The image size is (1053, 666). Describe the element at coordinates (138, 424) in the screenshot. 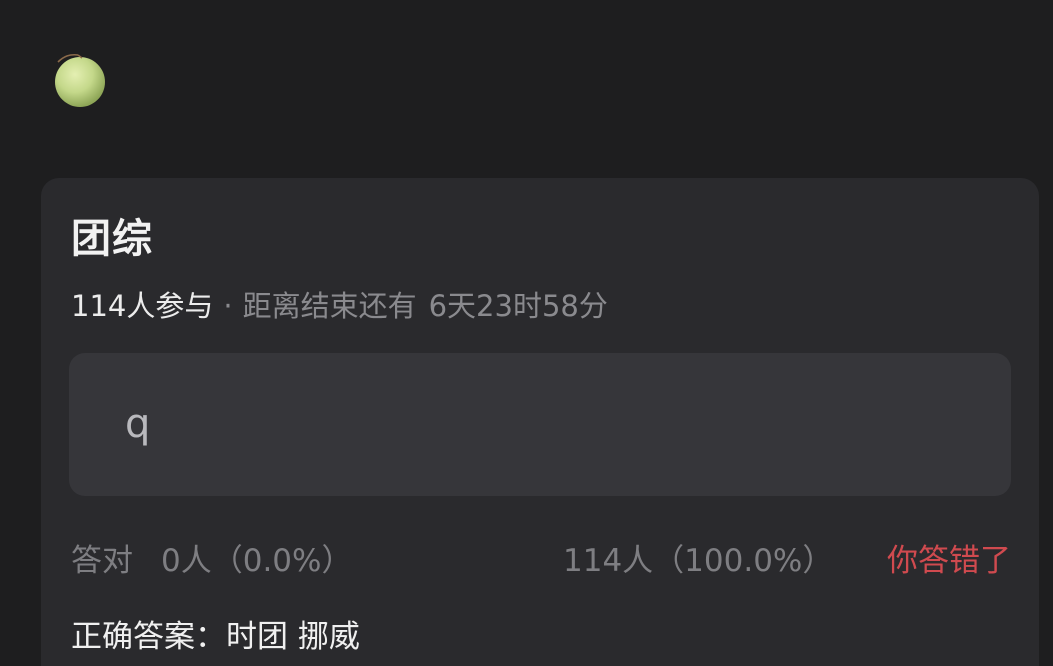

I see `user-answer-text: q` at that location.